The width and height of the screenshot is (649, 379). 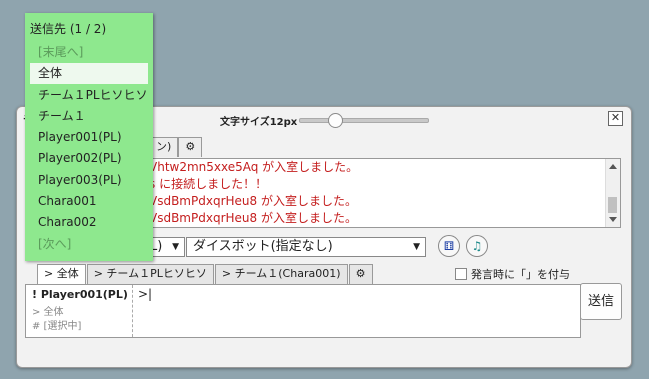 I want to click on close-icon: ✕, so click(x=615, y=117).